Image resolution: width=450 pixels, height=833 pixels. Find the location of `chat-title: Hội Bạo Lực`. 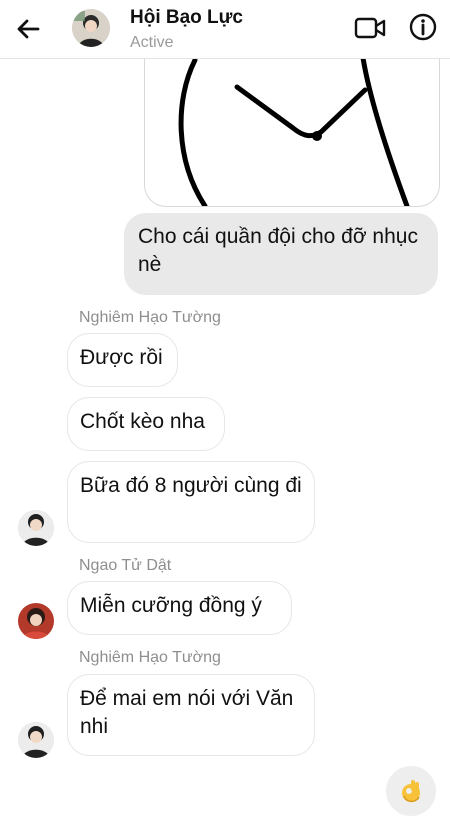

chat-title: Hội Bạo Lực is located at coordinates (186, 17).